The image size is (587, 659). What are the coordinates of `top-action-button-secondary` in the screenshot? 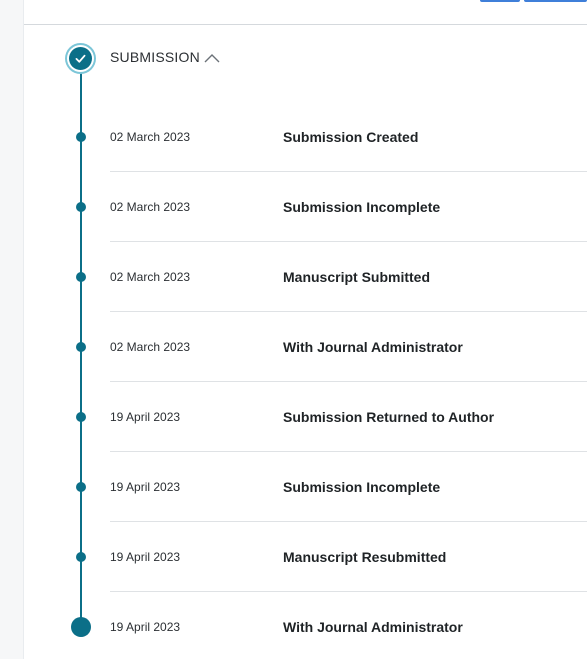 It's located at (555, 1).